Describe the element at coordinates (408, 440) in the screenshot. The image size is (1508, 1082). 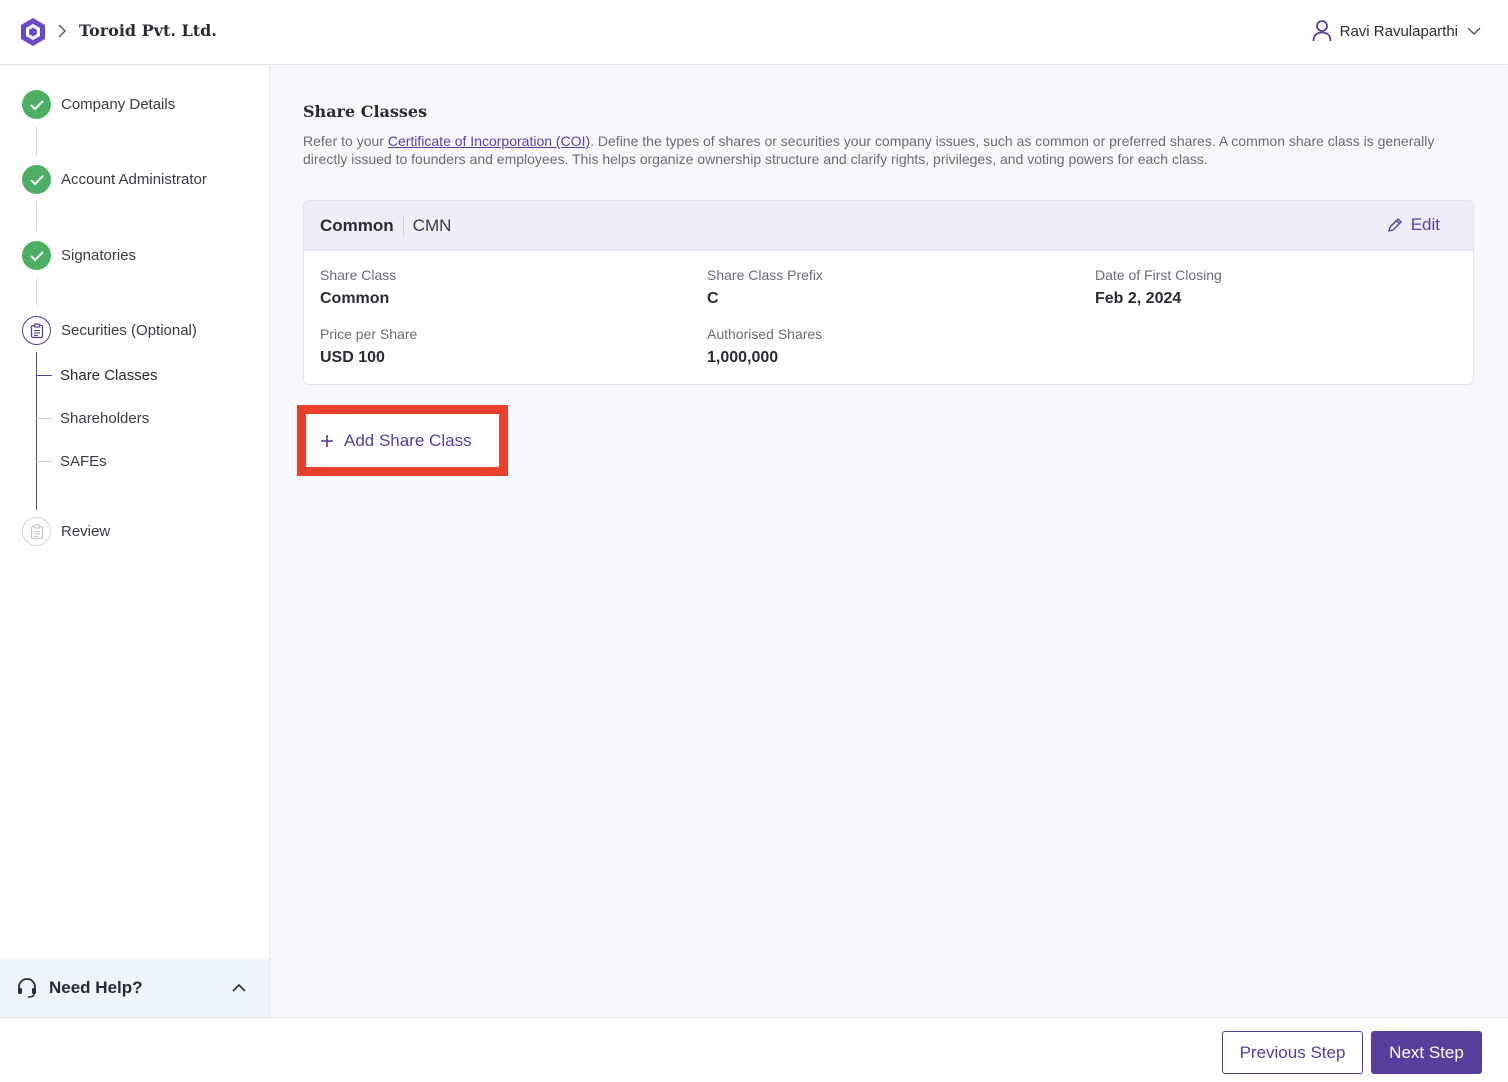
I see `add-share-class-label: Add Share Class` at that location.